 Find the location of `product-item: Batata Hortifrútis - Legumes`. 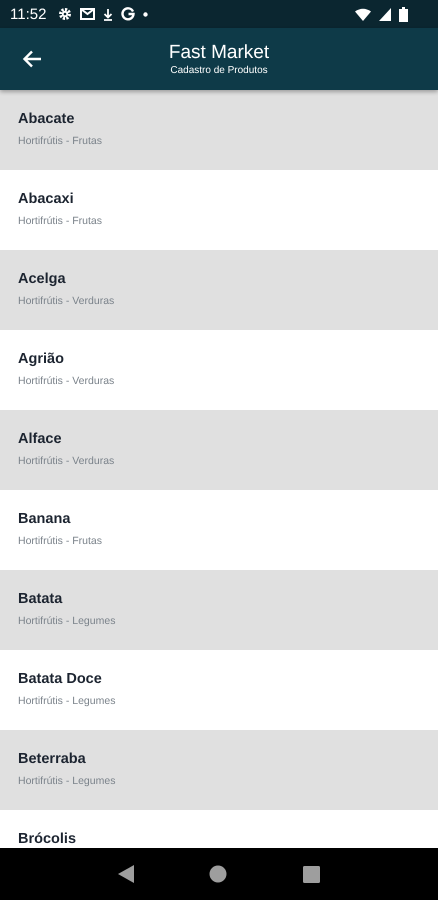

product-item: Batata Hortifrútis - Legumes is located at coordinates (219, 610).